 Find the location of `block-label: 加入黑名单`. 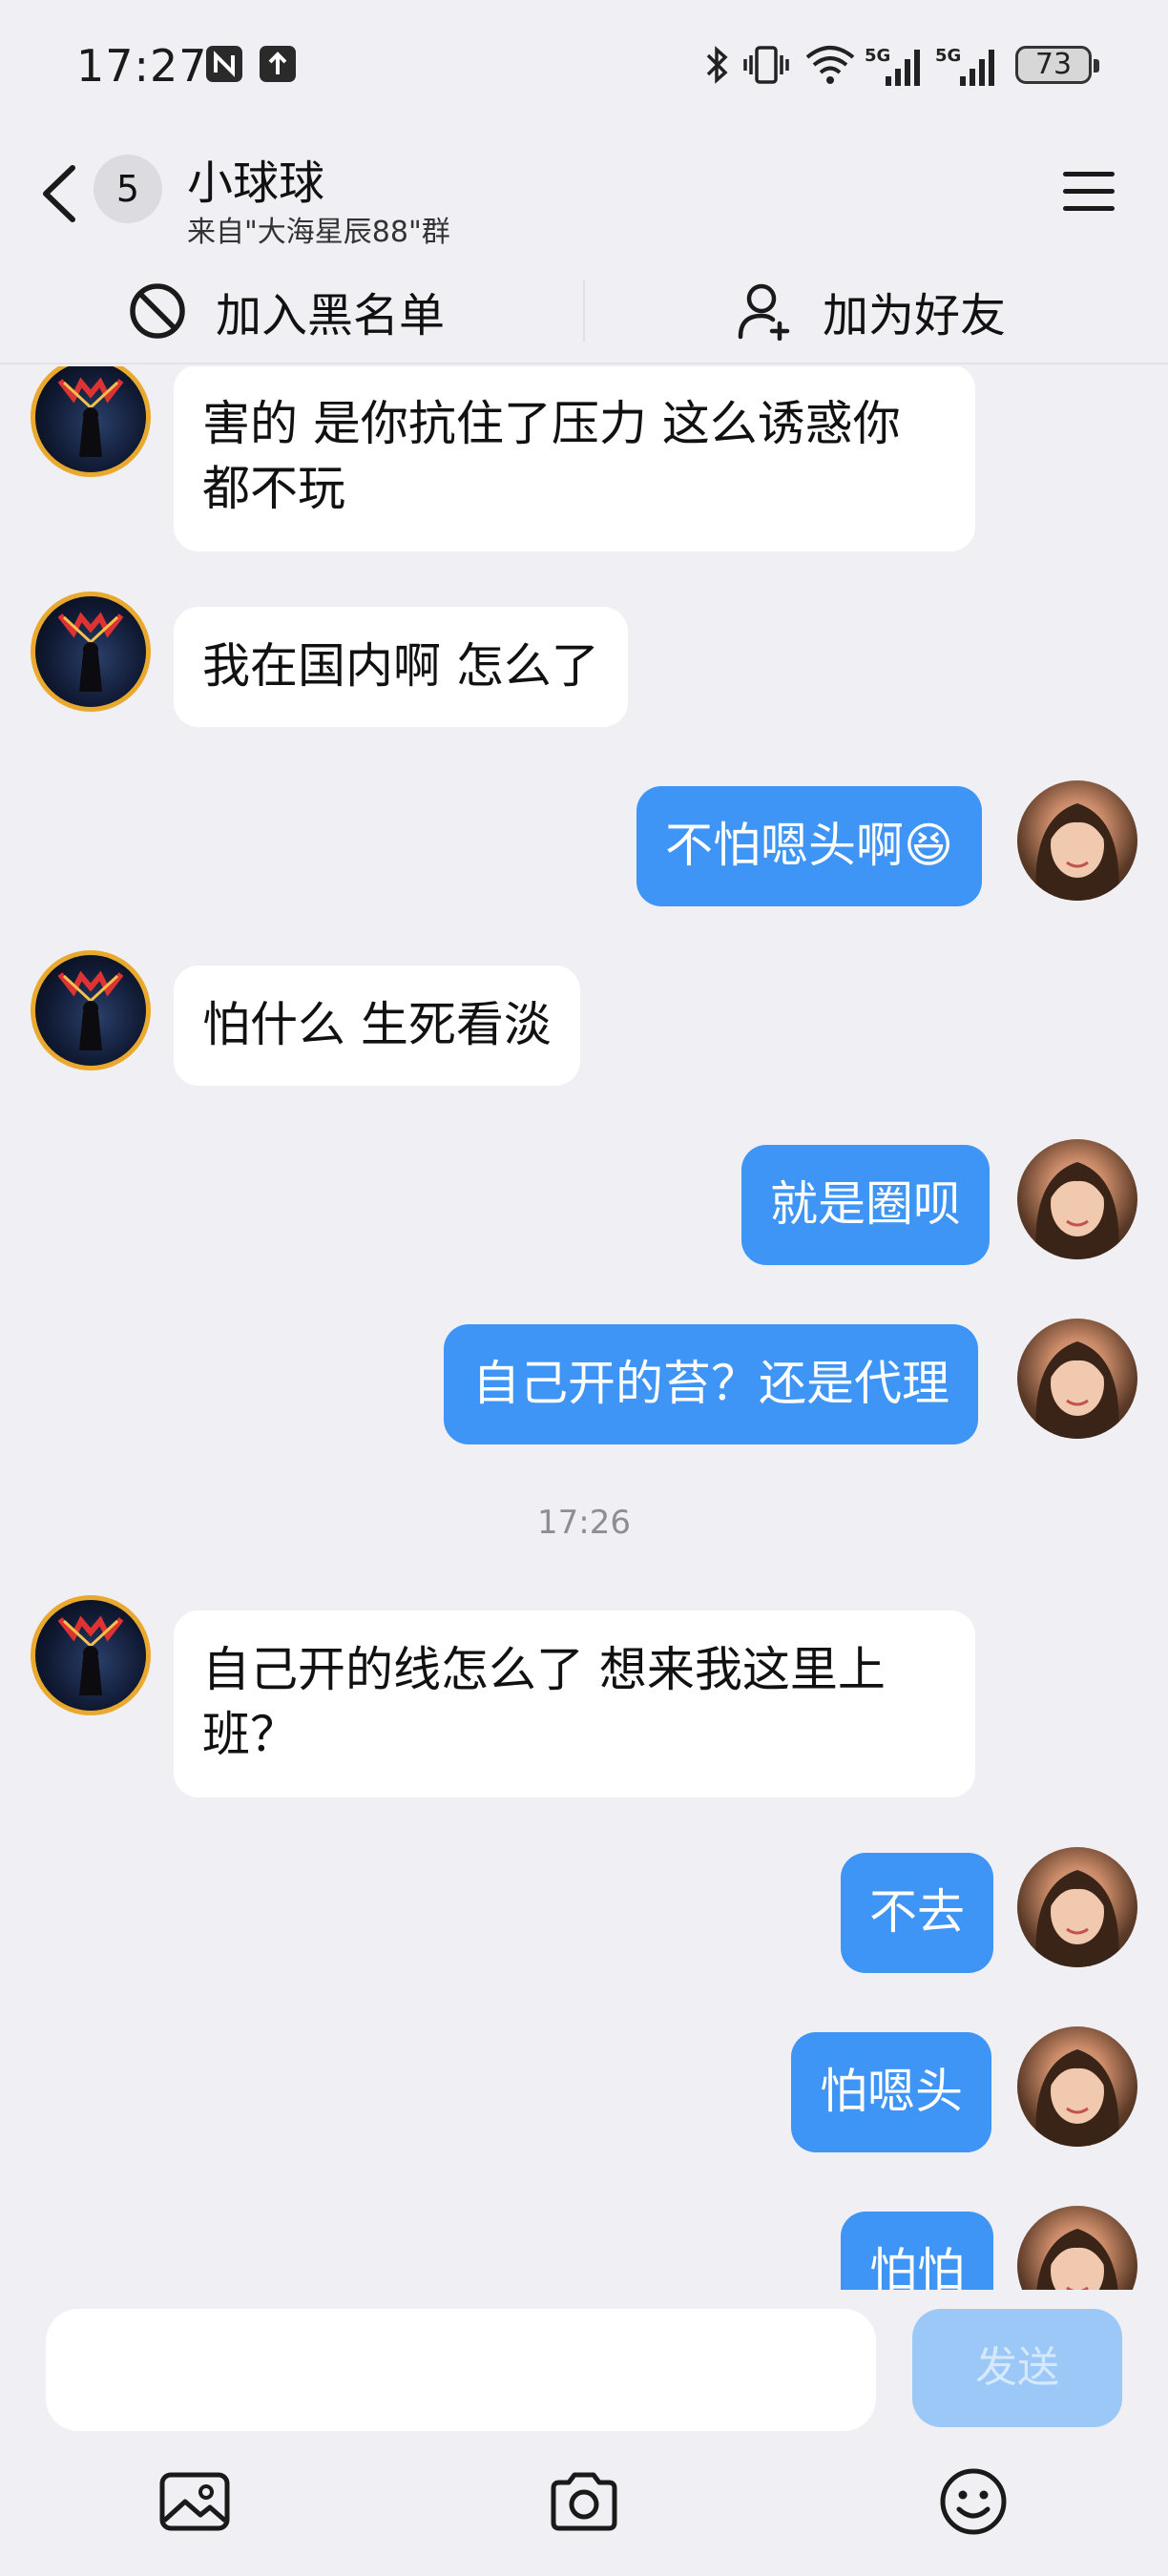

block-label: 加入黑名单 is located at coordinates (331, 316).